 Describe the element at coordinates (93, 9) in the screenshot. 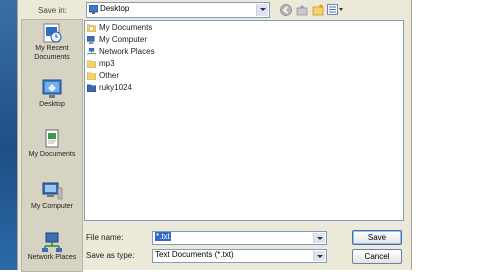

I see `desktop-small-icon` at that location.